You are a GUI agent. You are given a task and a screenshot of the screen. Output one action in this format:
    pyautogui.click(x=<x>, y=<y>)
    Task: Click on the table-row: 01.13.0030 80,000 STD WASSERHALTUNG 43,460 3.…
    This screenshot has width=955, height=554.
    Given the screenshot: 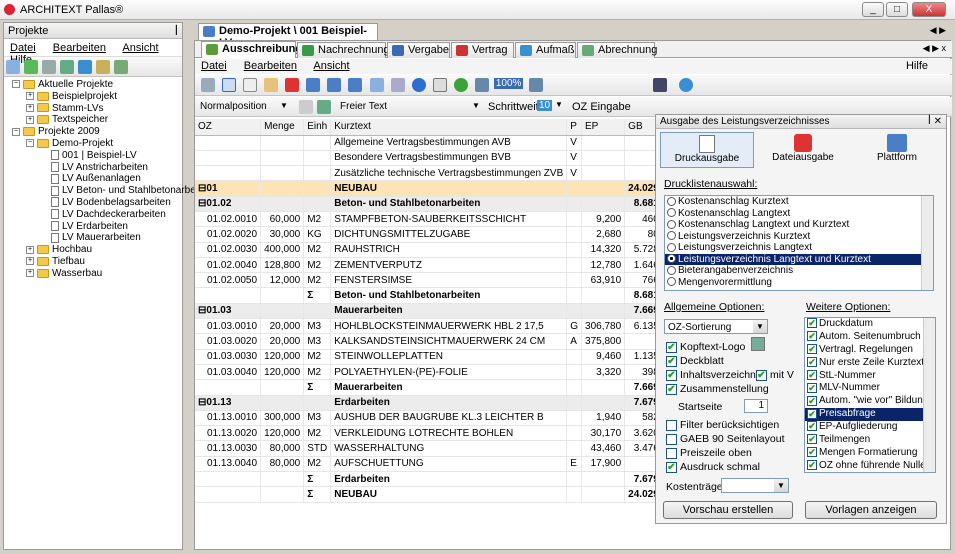 What is the action you would take?
    pyautogui.click(x=425, y=448)
    